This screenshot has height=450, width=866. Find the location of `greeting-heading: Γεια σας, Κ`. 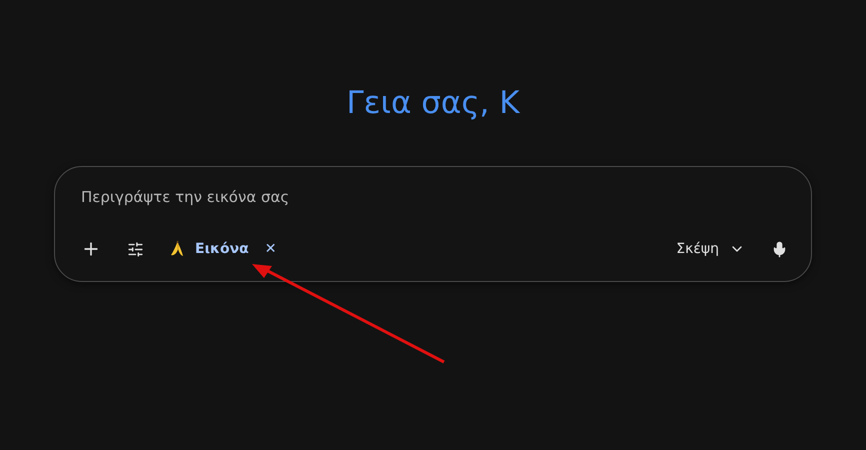

greeting-heading: Γεια σας, Κ is located at coordinates (433, 103).